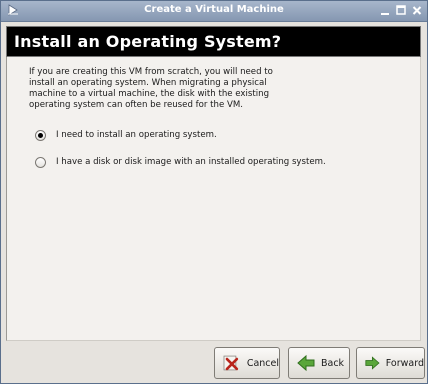 The image size is (428, 384). What do you see at coordinates (417, 10) in the screenshot?
I see `close-icon` at bounding box center [417, 10].